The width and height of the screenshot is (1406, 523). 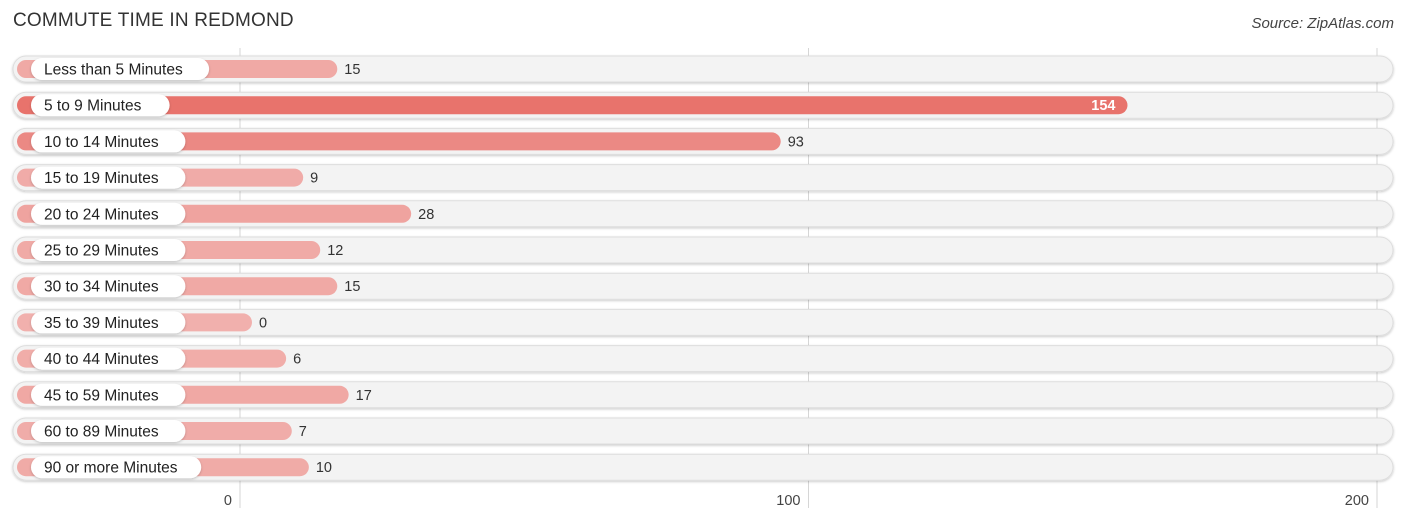 I want to click on category-label: 15 to 19 Minutes, so click(x=101, y=178).